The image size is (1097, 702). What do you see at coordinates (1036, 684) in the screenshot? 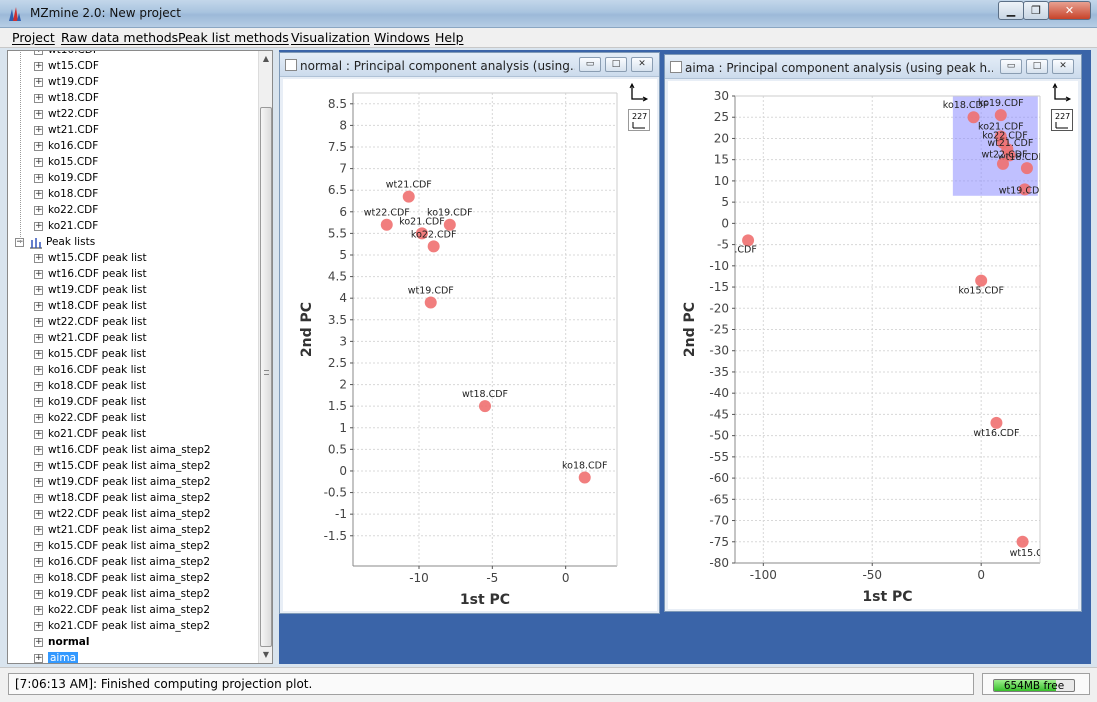
I see `memory-indicator: 654MB free` at bounding box center [1036, 684].